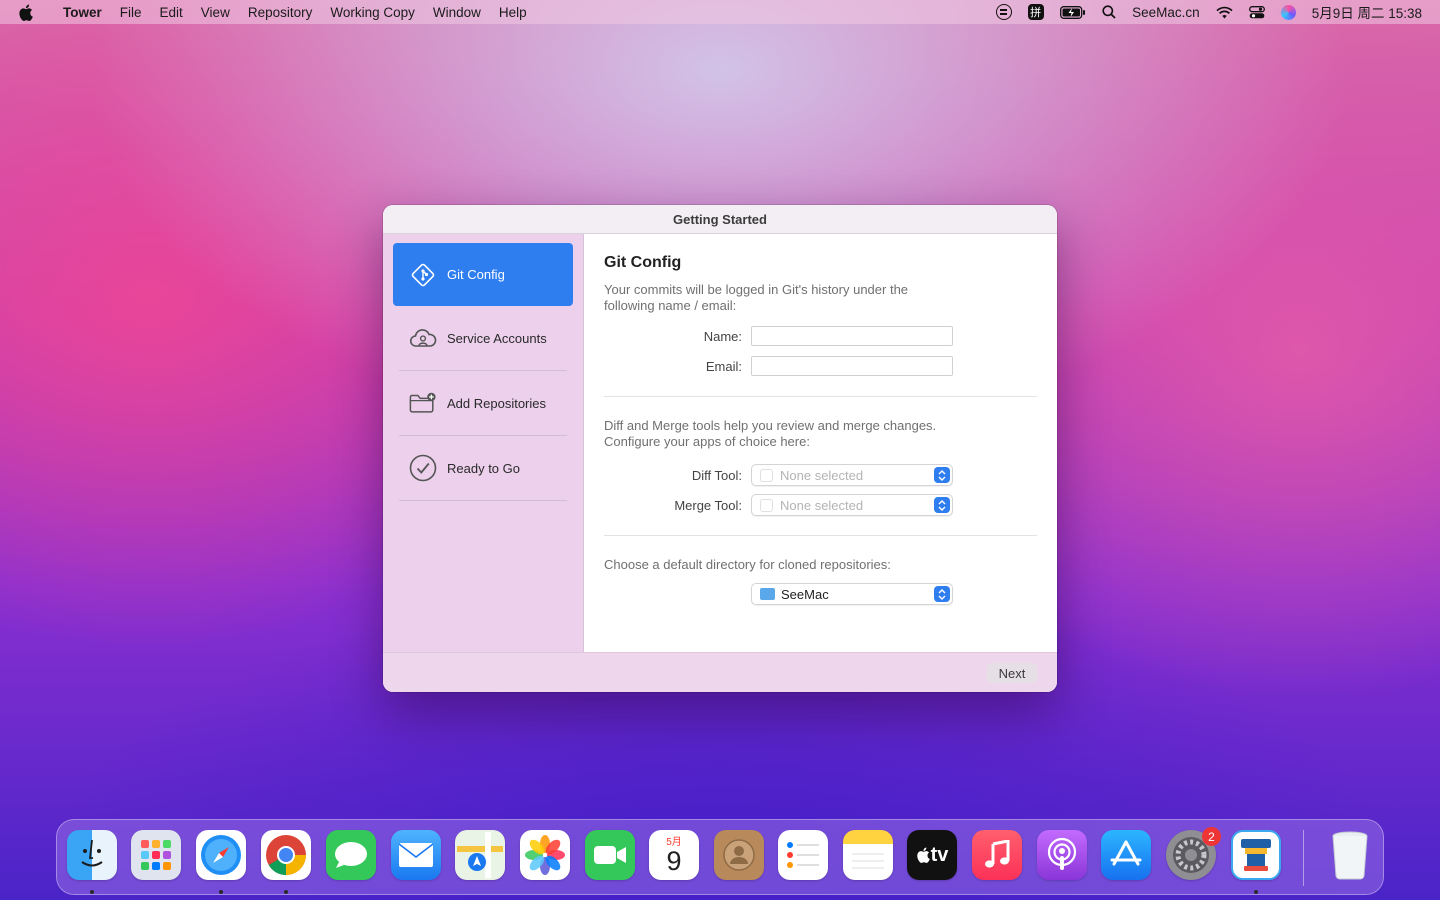  What do you see at coordinates (423, 468) in the screenshot?
I see `checkmark-circle-icon` at bounding box center [423, 468].